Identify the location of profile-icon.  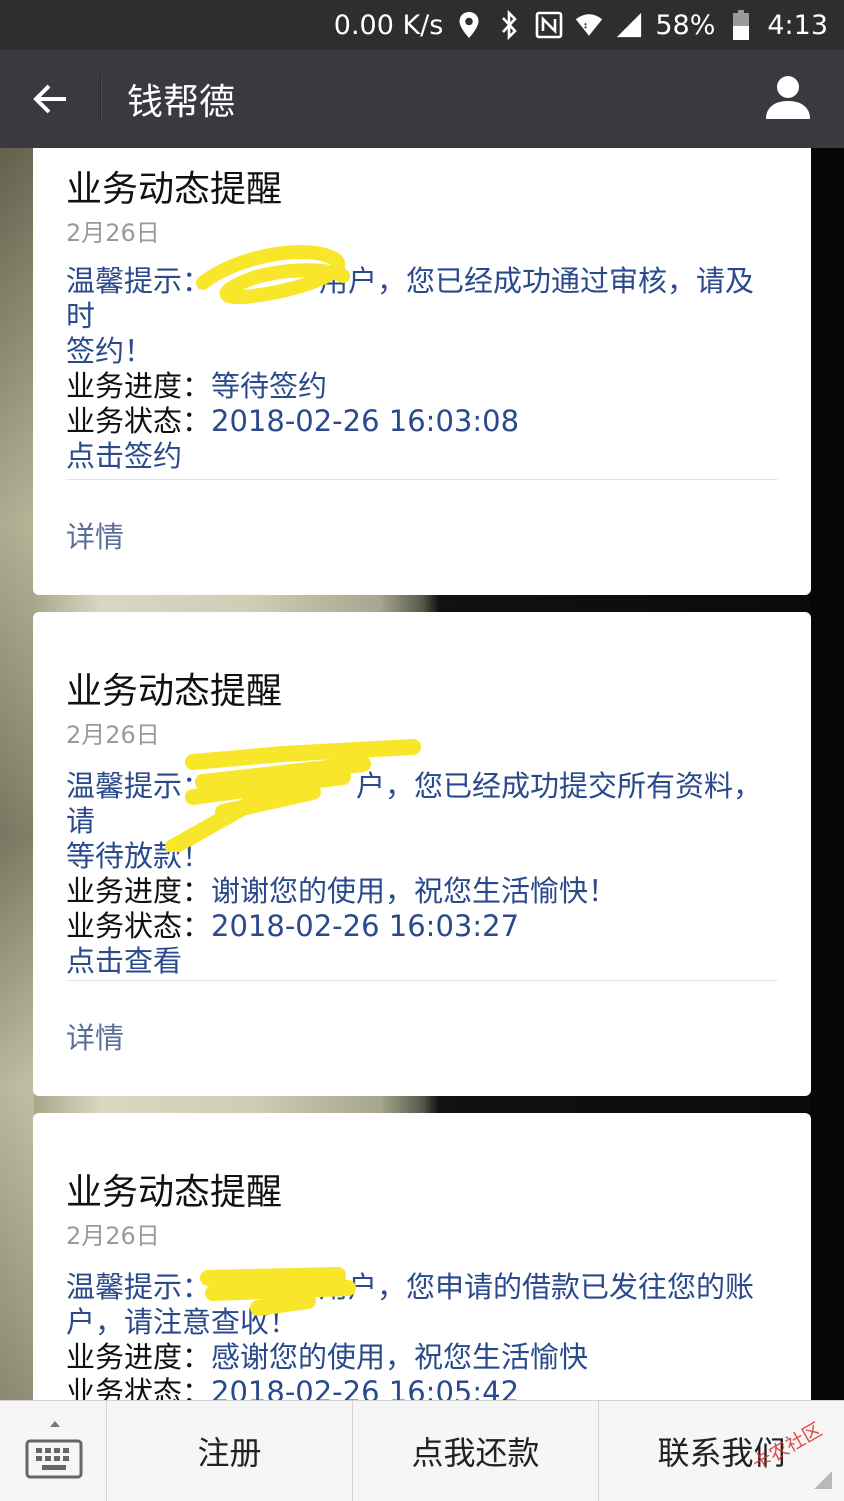
(788, 97).